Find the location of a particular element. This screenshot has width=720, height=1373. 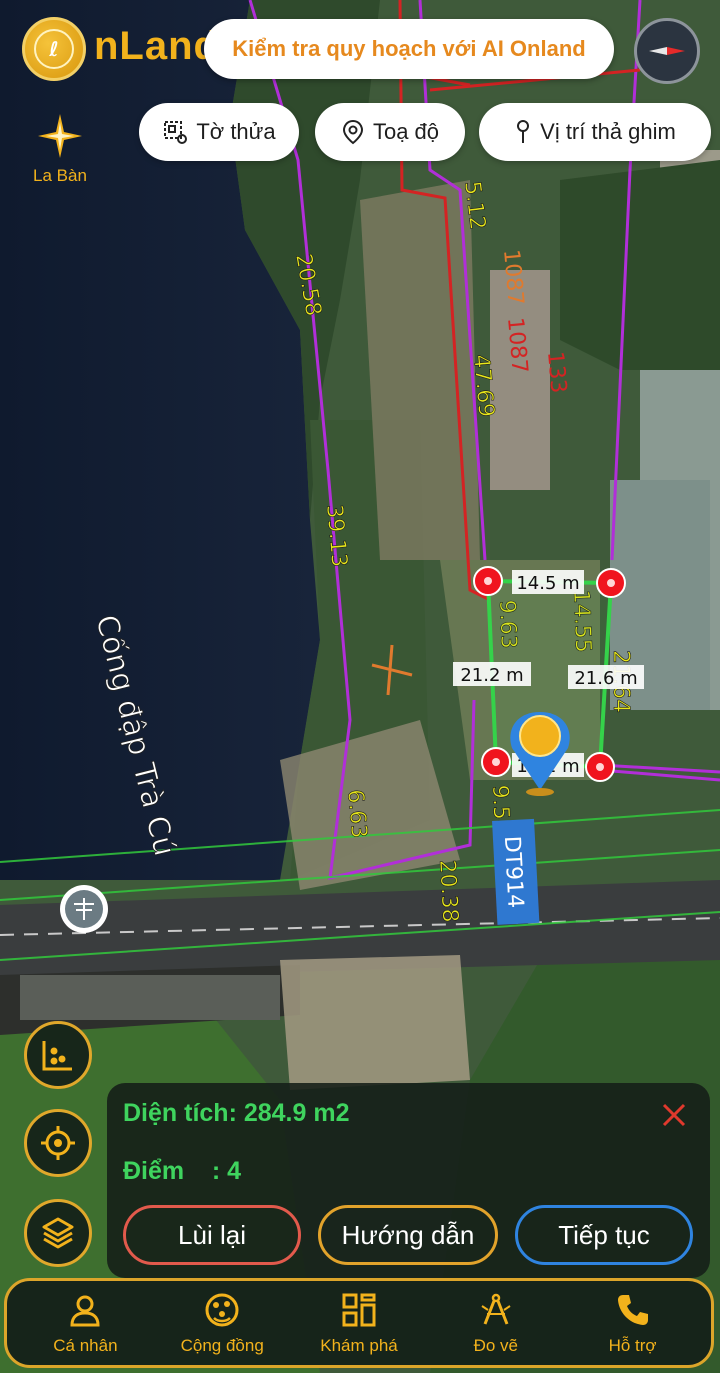

location-pin-icon is located at coordinates (352, 132).